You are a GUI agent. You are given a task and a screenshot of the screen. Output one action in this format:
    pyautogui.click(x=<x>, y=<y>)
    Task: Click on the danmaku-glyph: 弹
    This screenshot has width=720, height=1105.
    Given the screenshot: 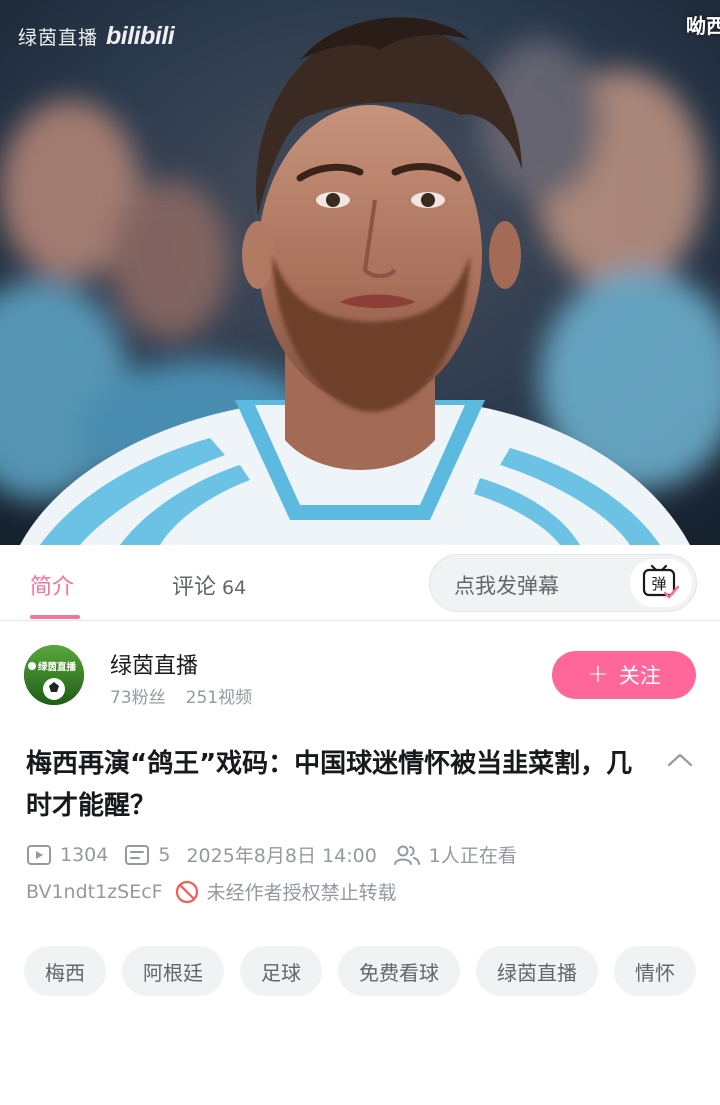 What is the action you would take?
    pyautogui.click(x=658, y=584)
    